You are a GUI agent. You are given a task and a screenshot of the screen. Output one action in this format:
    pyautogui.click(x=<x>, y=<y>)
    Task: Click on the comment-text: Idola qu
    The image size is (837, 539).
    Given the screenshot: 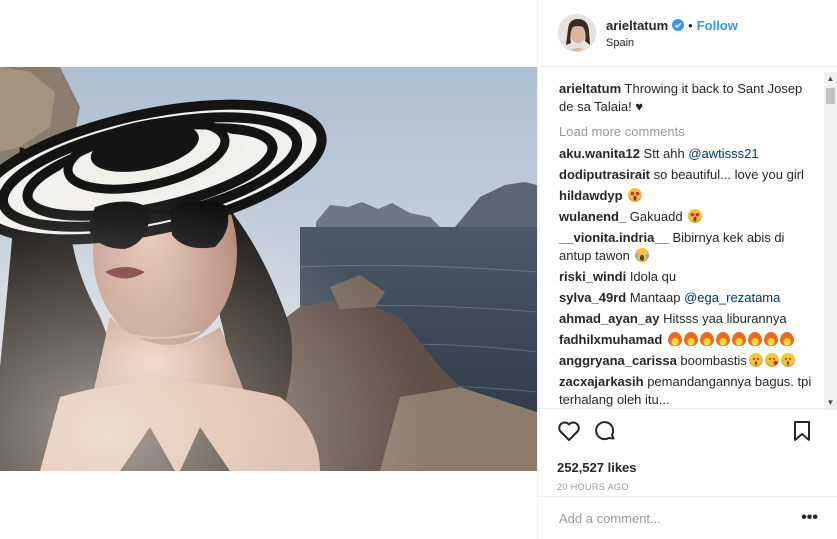 What is the action you would take?
    pyautogui.click(x=651, y=276)
    